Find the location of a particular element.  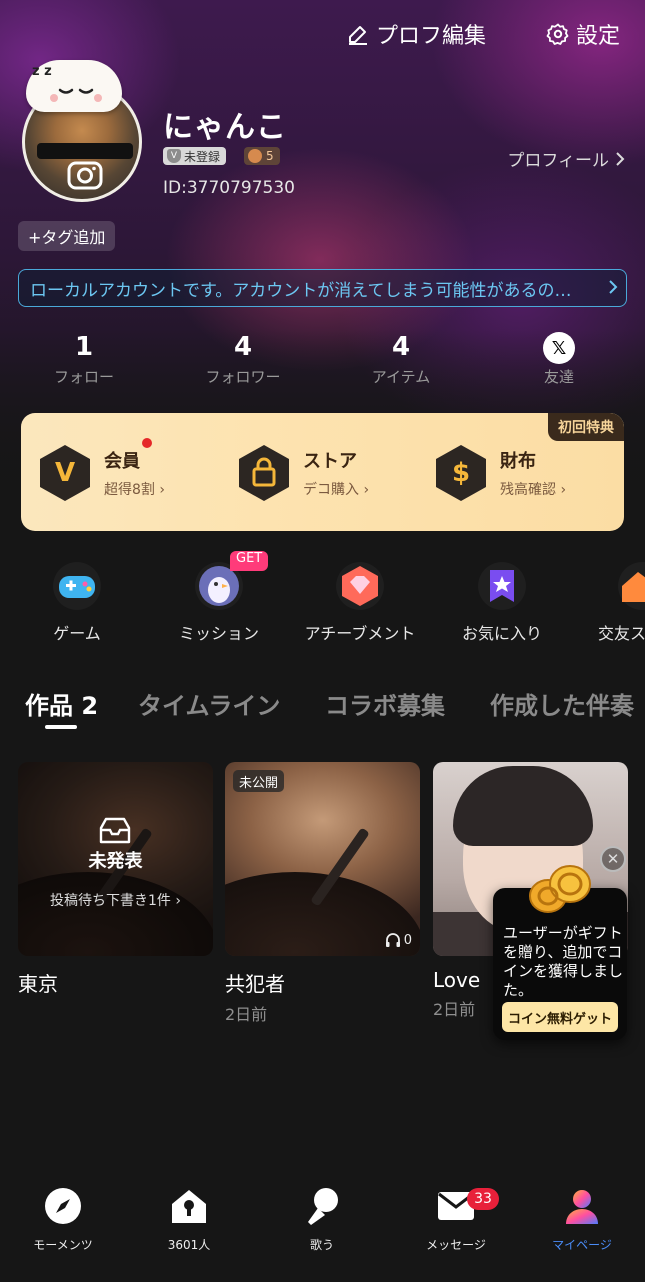

nav-rooms-label: 3601人 is located at coordinates (189, 1245).